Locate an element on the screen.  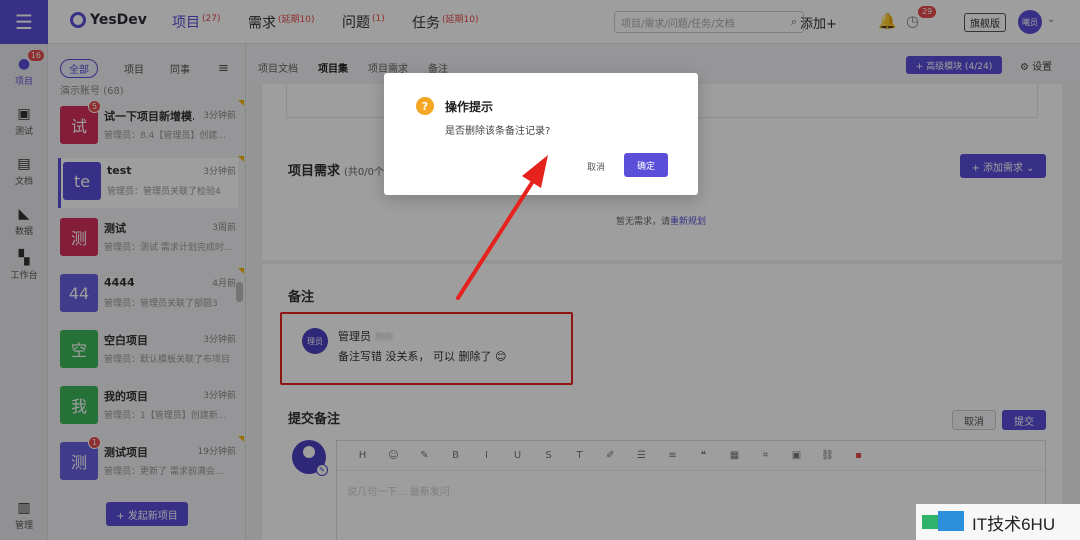
watermark: IT技术6HU is located at coordinates (998, 522).